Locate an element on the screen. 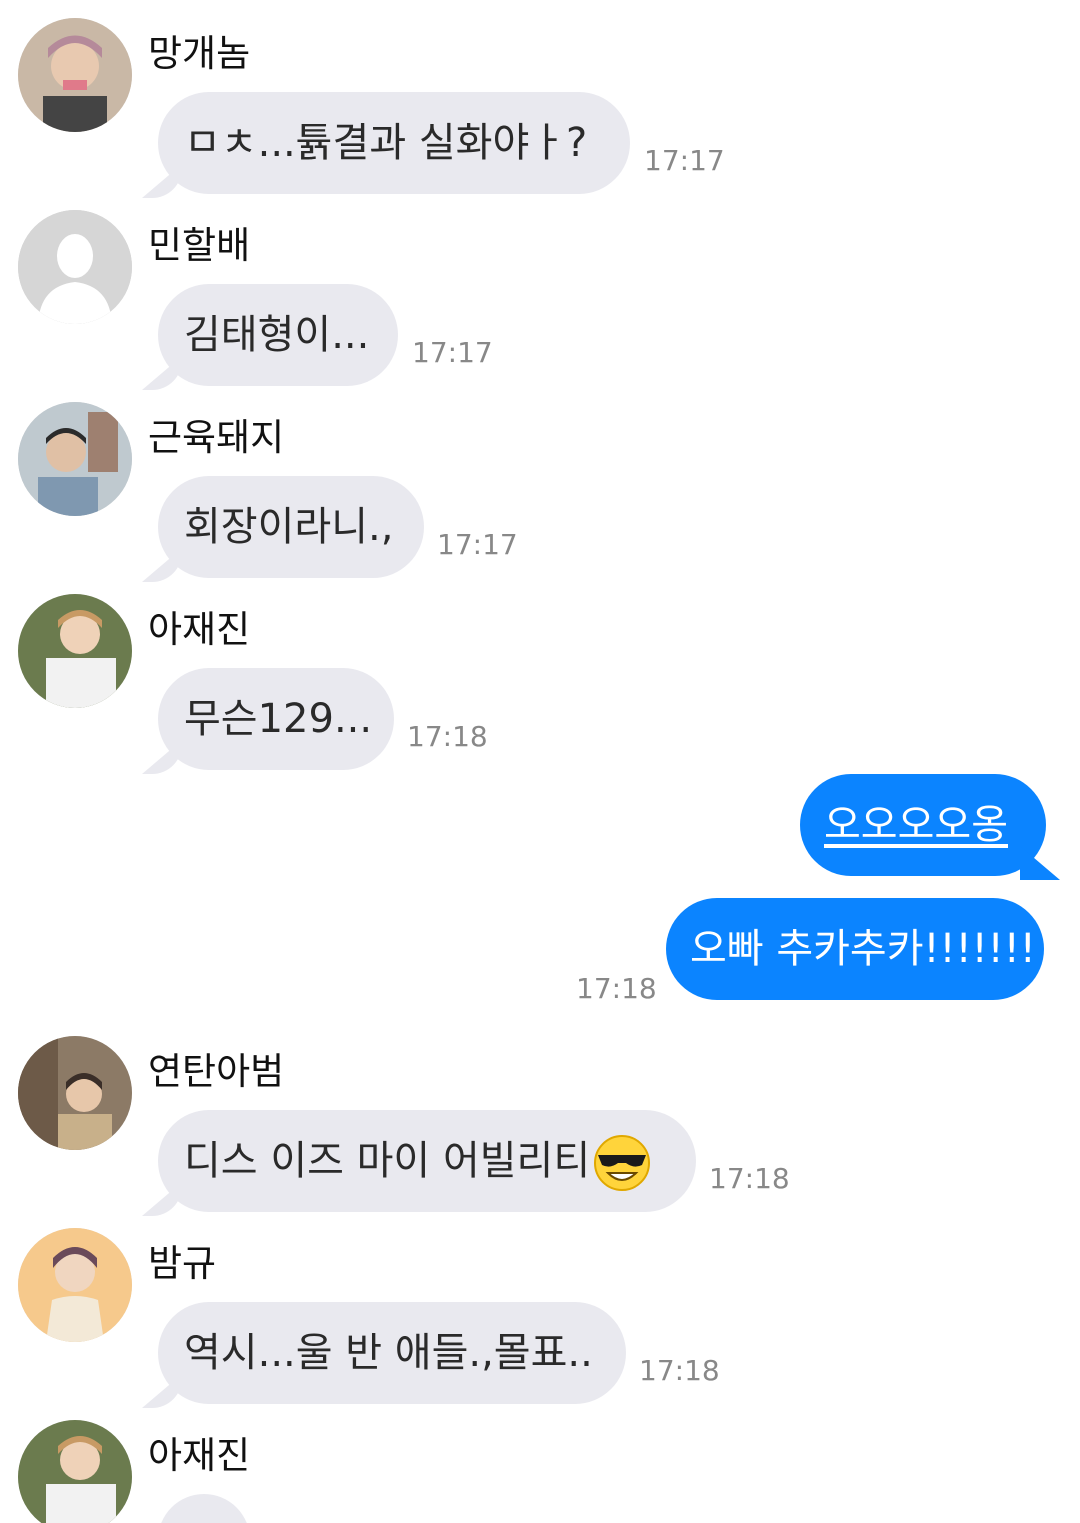  sender-name: 밤규 is located at coordinates (182, 1263).